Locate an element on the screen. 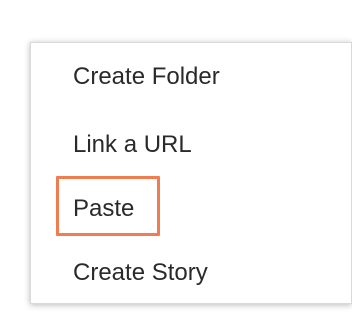 The height and width of the screenshot is (318, 352). menu-item-create-story: Create Story is located at coordinates (140, 273).